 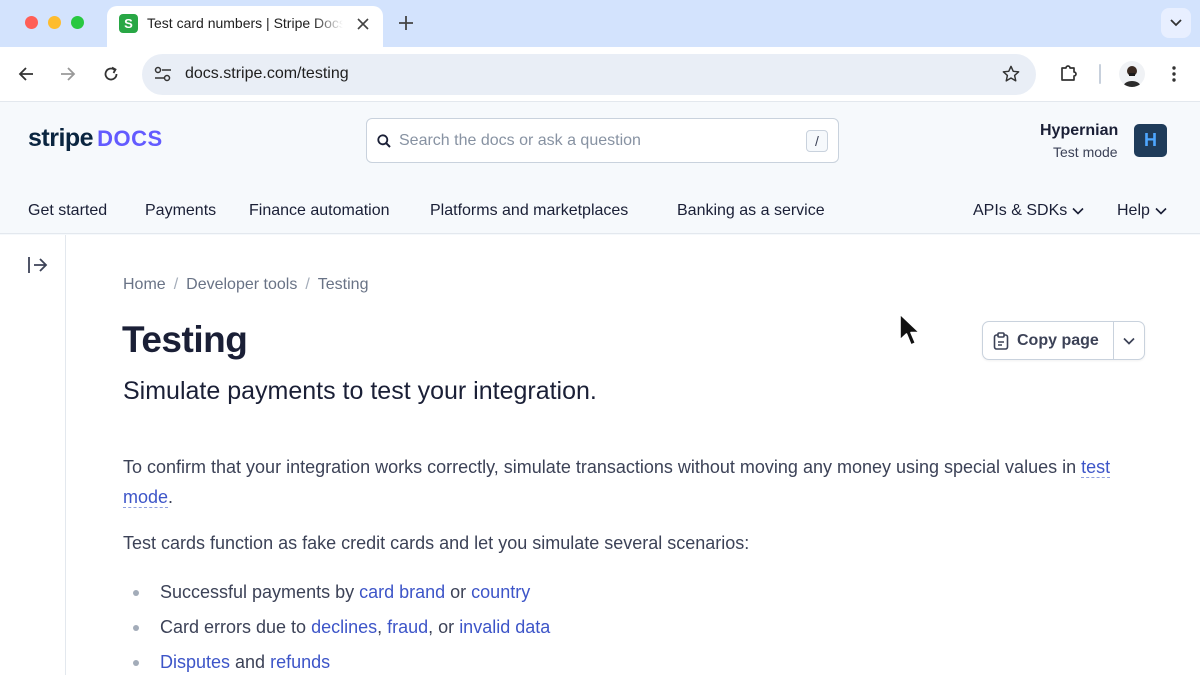 What do you see at coordinates (130, 138) in the screenshot?
I see `logo-docs: DOCS` at bounding box center [130, 138].